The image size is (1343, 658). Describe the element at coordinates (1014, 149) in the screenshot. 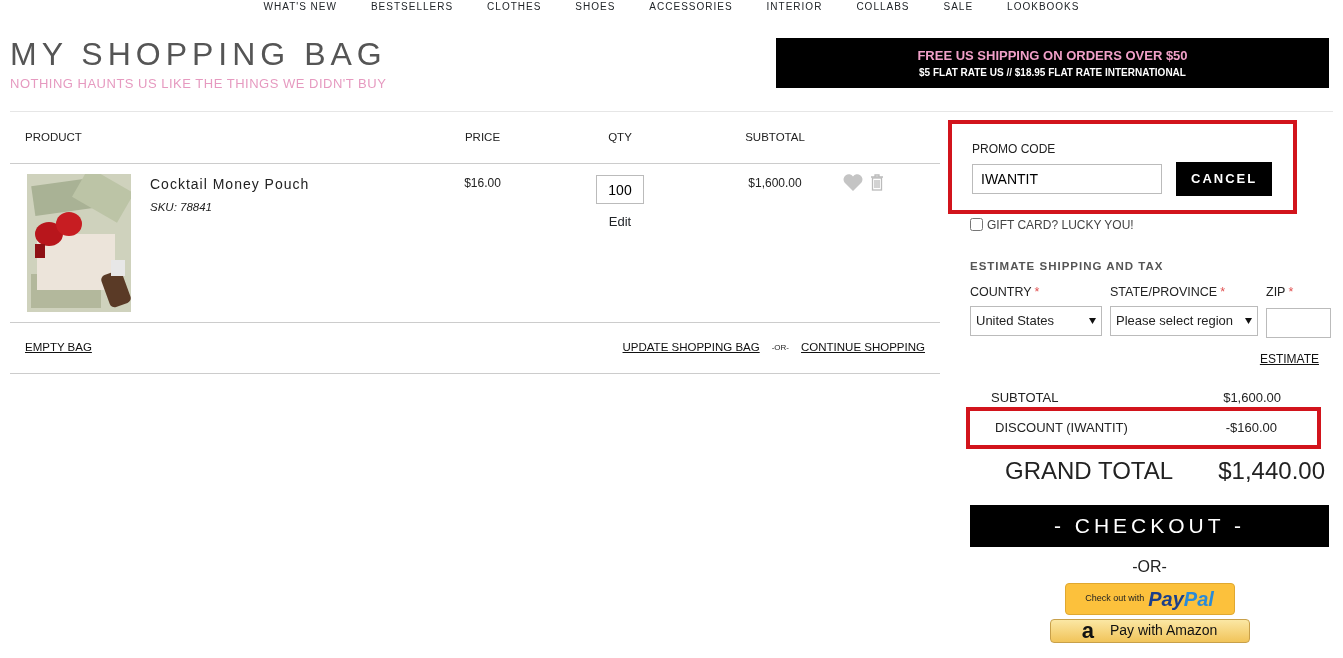

I see `field-label: PROMO CODE` at that location.